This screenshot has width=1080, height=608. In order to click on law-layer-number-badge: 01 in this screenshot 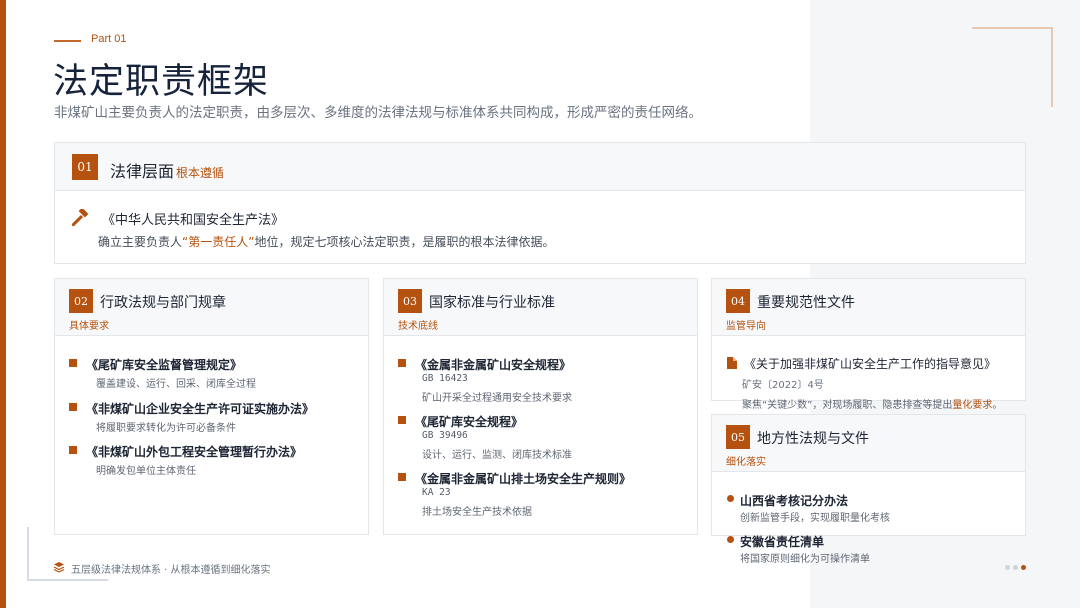, I will do `click(85, 167)`.